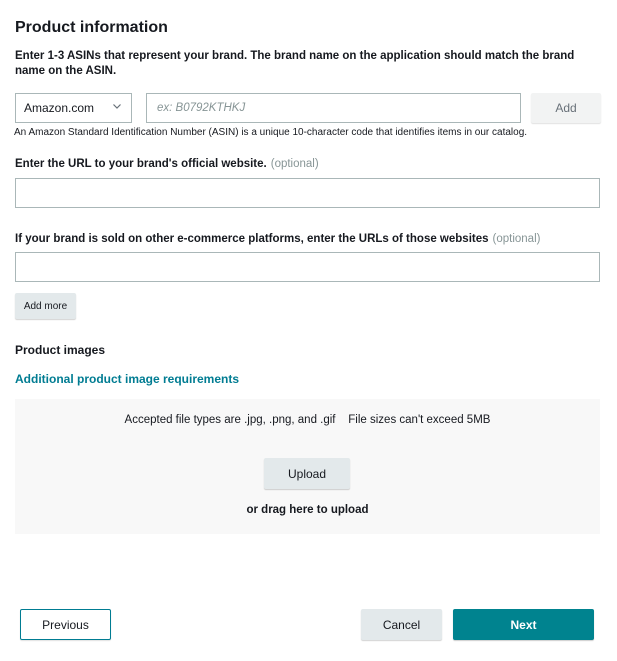 The width and height of the screenshot is (617, 661). I want to click on marketplace-selected-value: Amazon.com, so click(59, 108).